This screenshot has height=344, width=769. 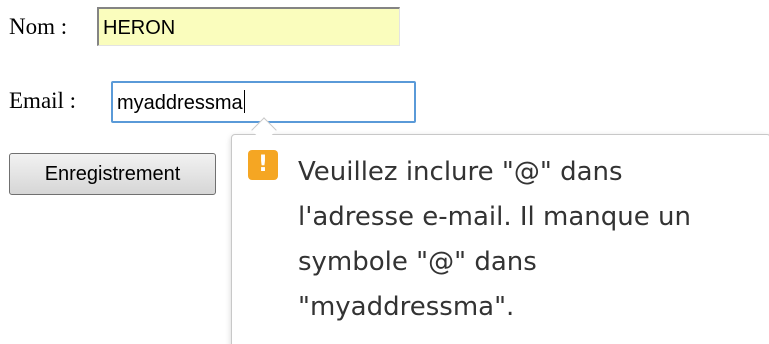 What do you see at coordinates (43, 100) in the screenshot?
I see `email-label: Email :` at bounding box center [43, 100].